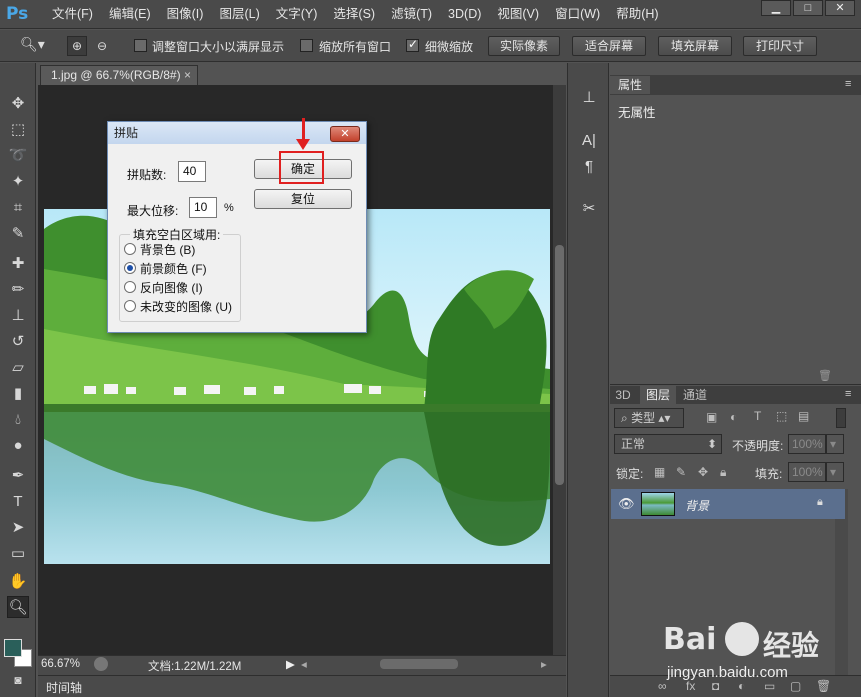  What do you see at coordinates (623, 395) in the screenshot?
I see `tab-3d: 3D` at bounding box center [623, 395].